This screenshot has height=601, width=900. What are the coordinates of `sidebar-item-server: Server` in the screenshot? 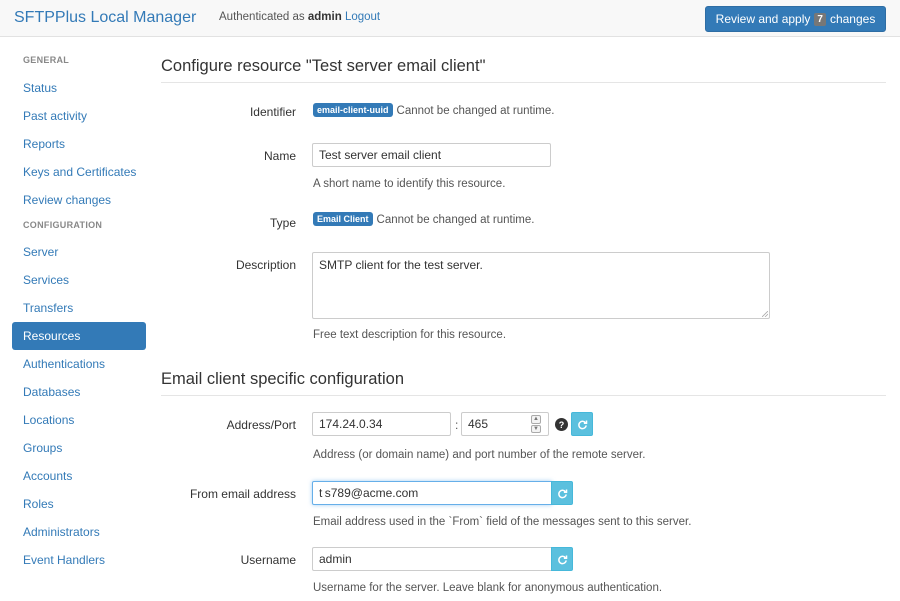 It's located at (79, 252).